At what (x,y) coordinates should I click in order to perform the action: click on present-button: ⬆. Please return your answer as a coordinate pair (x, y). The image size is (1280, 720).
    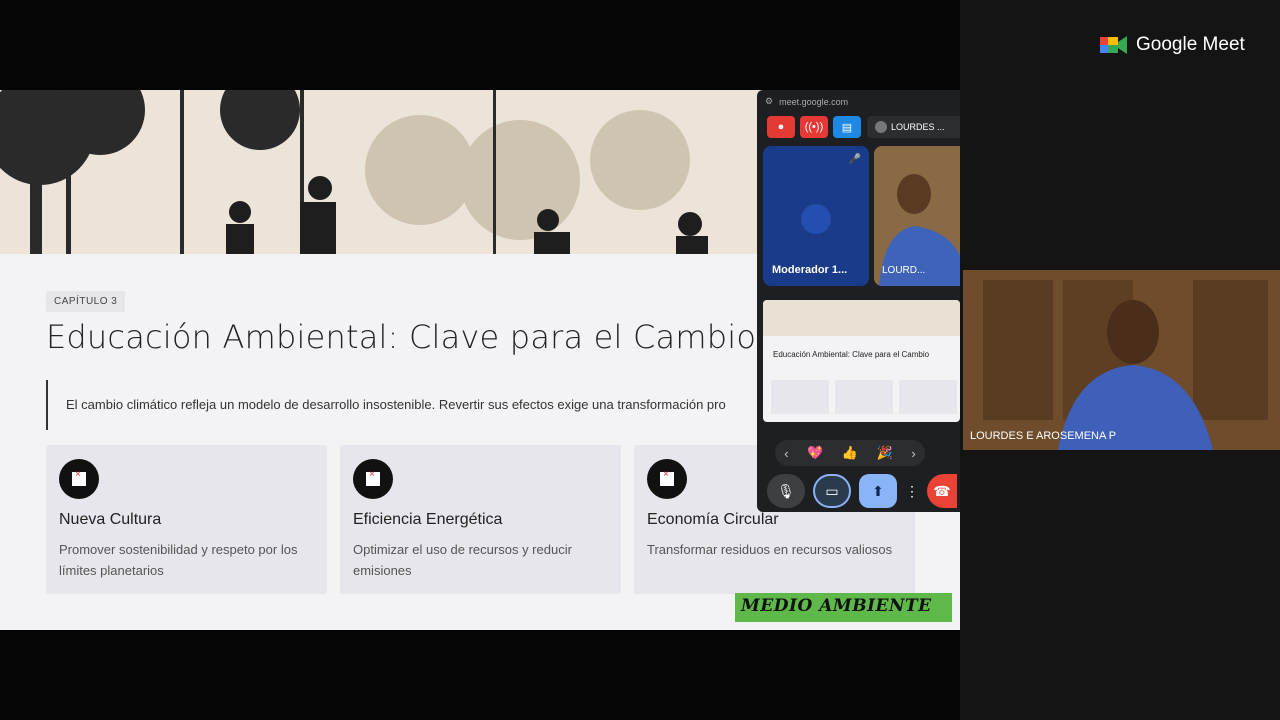
    Looking at the image, I should click on (878, 491).